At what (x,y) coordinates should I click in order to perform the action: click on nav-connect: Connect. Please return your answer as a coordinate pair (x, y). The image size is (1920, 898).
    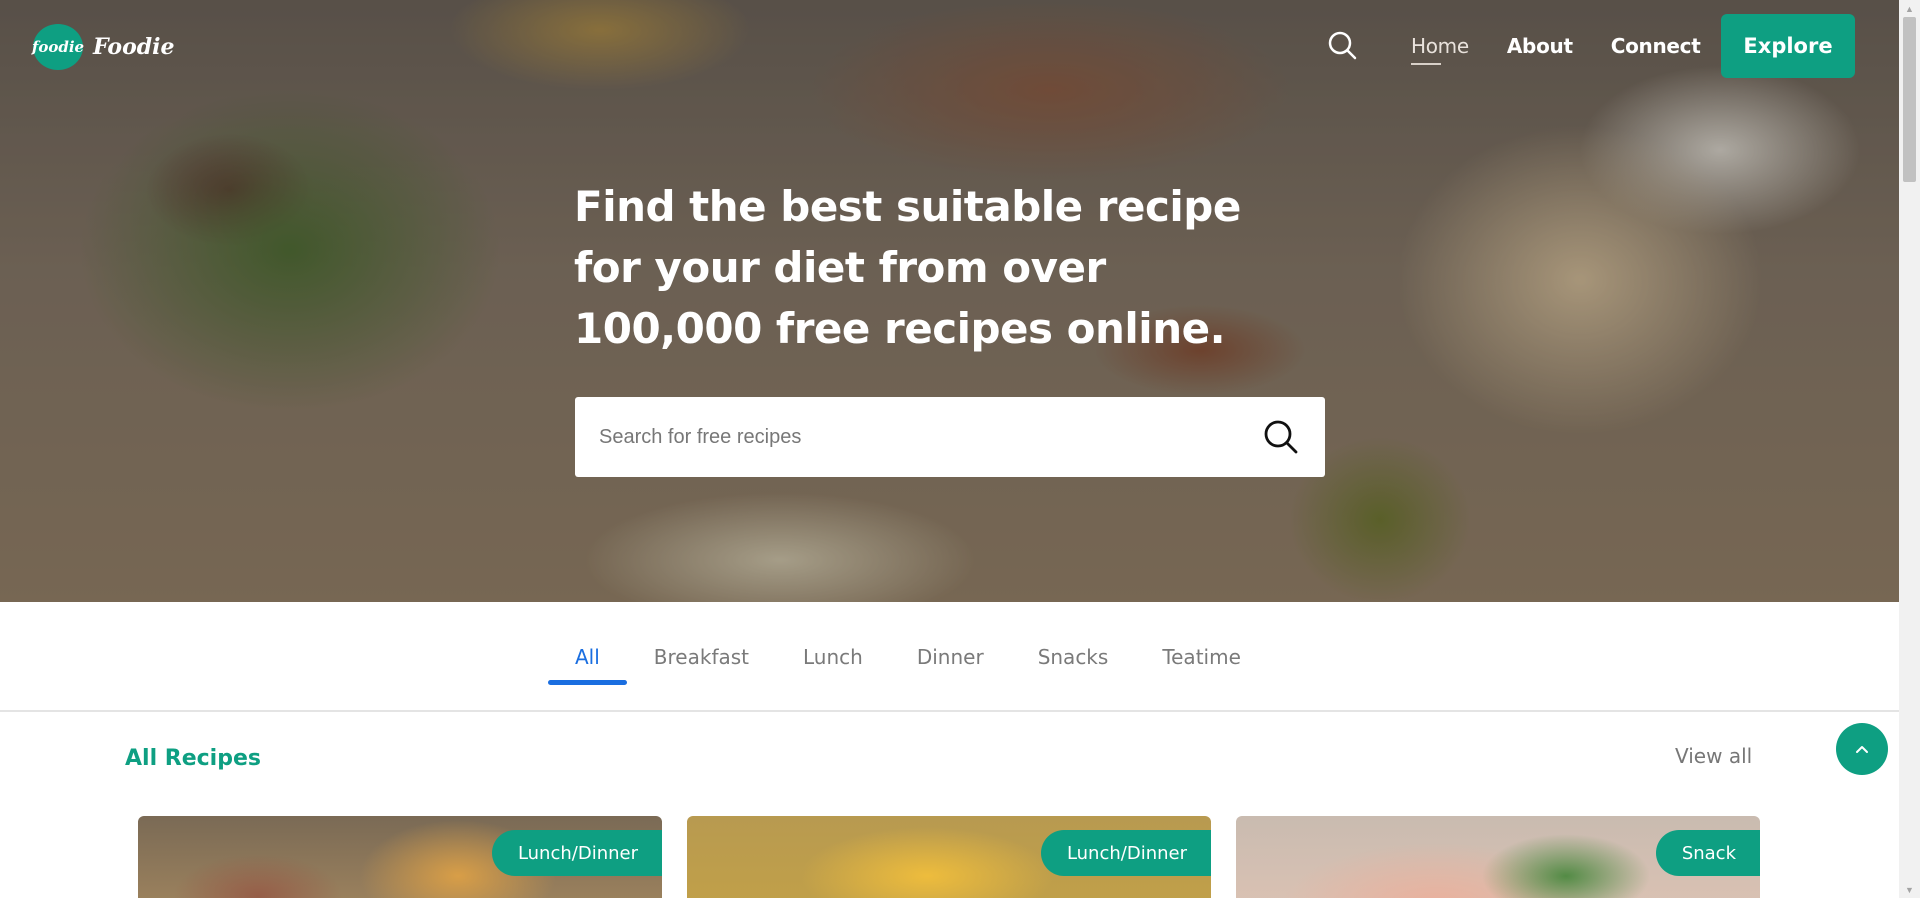
    Looking at the image, I should click on (1656, 46).